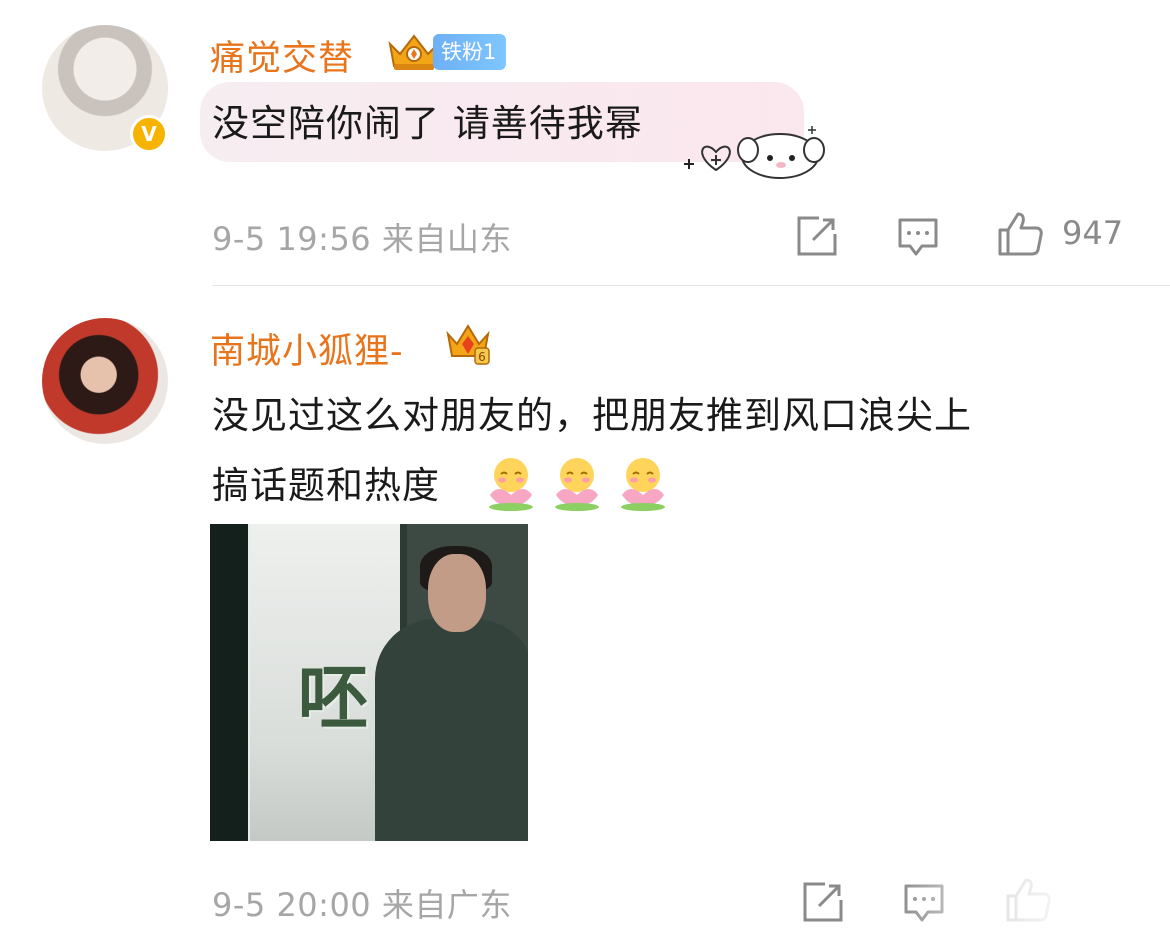 This screenshot has width=1170, height=947. What do you see at coordinates (105, 381) in the screenshot?
I see `avatar` at bounding box center [105, 381].